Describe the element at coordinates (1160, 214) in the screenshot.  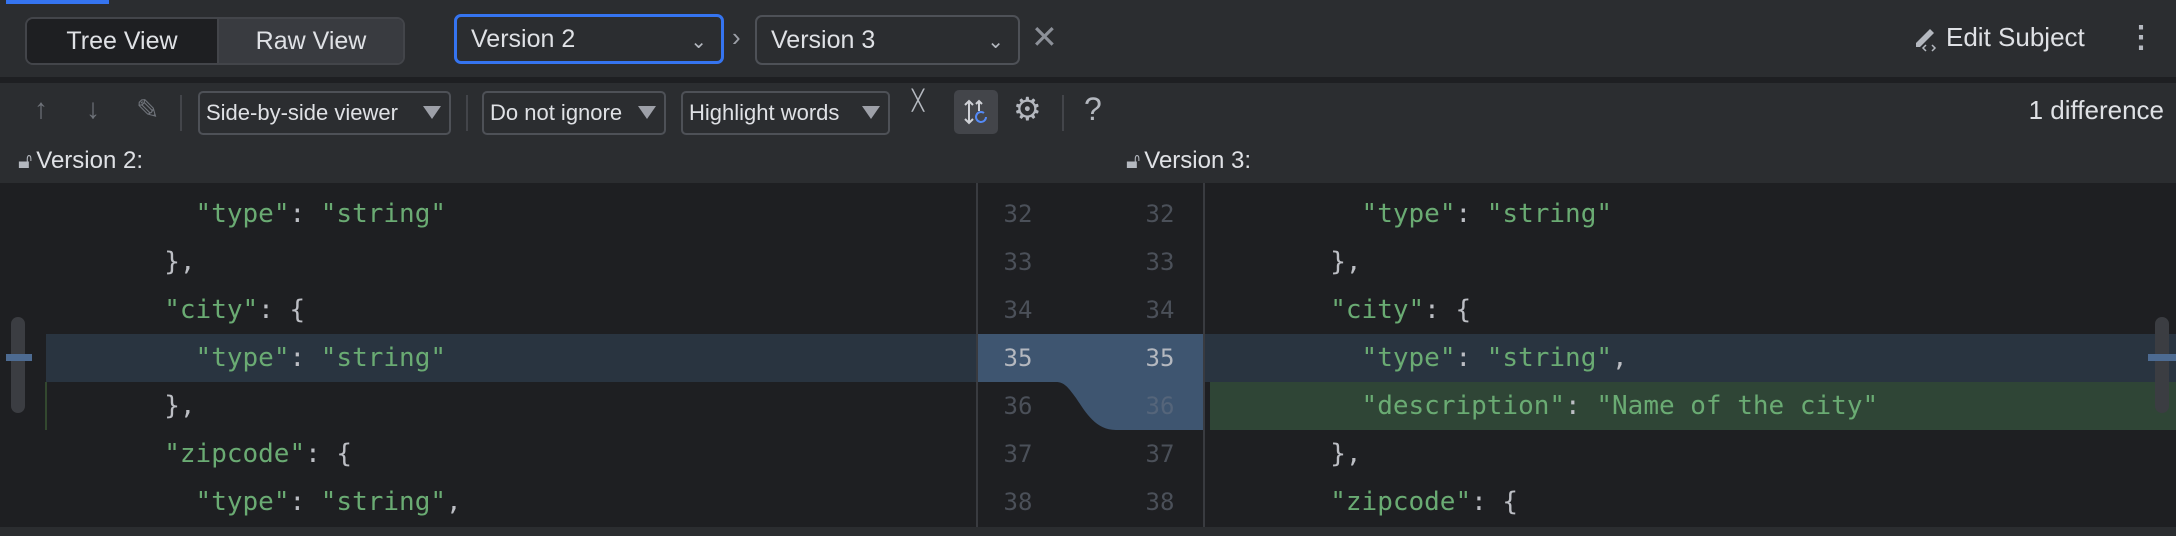
I see `right-line-number: 32` at that location.